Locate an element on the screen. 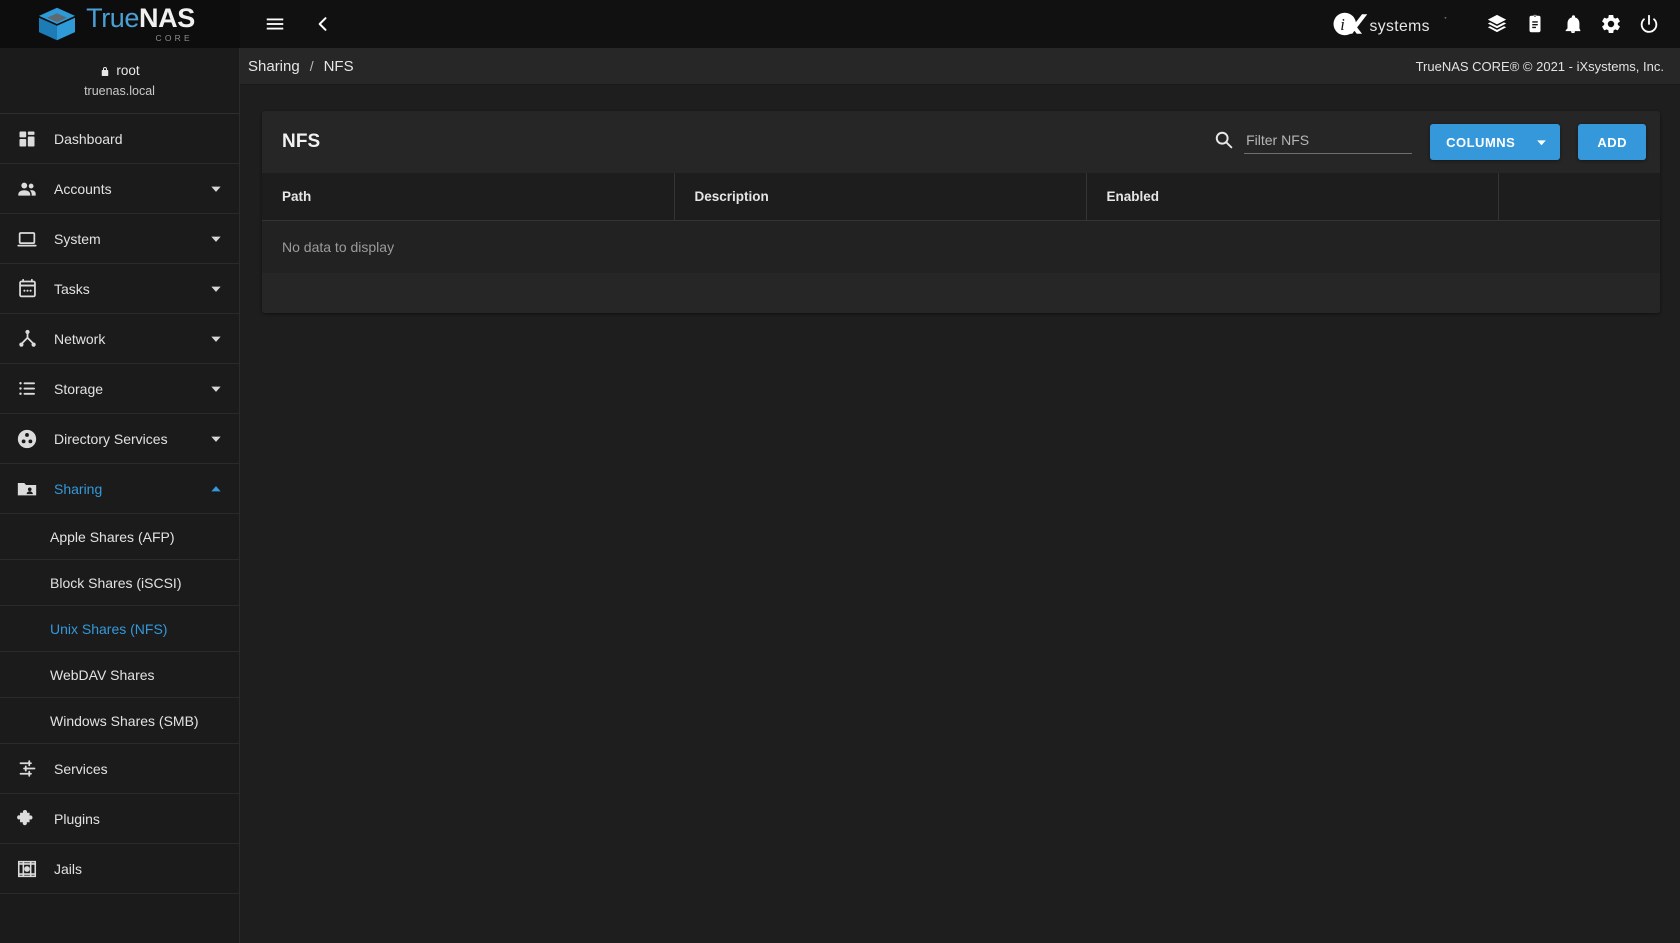  chevron-left-icon is located at coordinates (323, 24).